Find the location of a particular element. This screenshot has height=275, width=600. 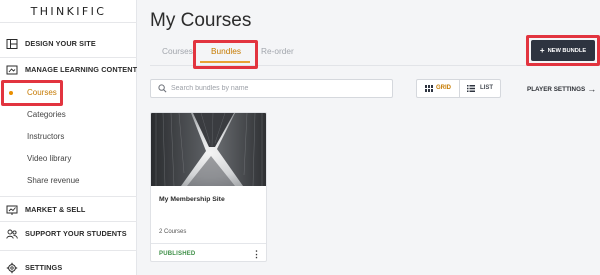

nav-section-label: MANAGE LEARNING CONTENT is located at coordinates (81, 69).